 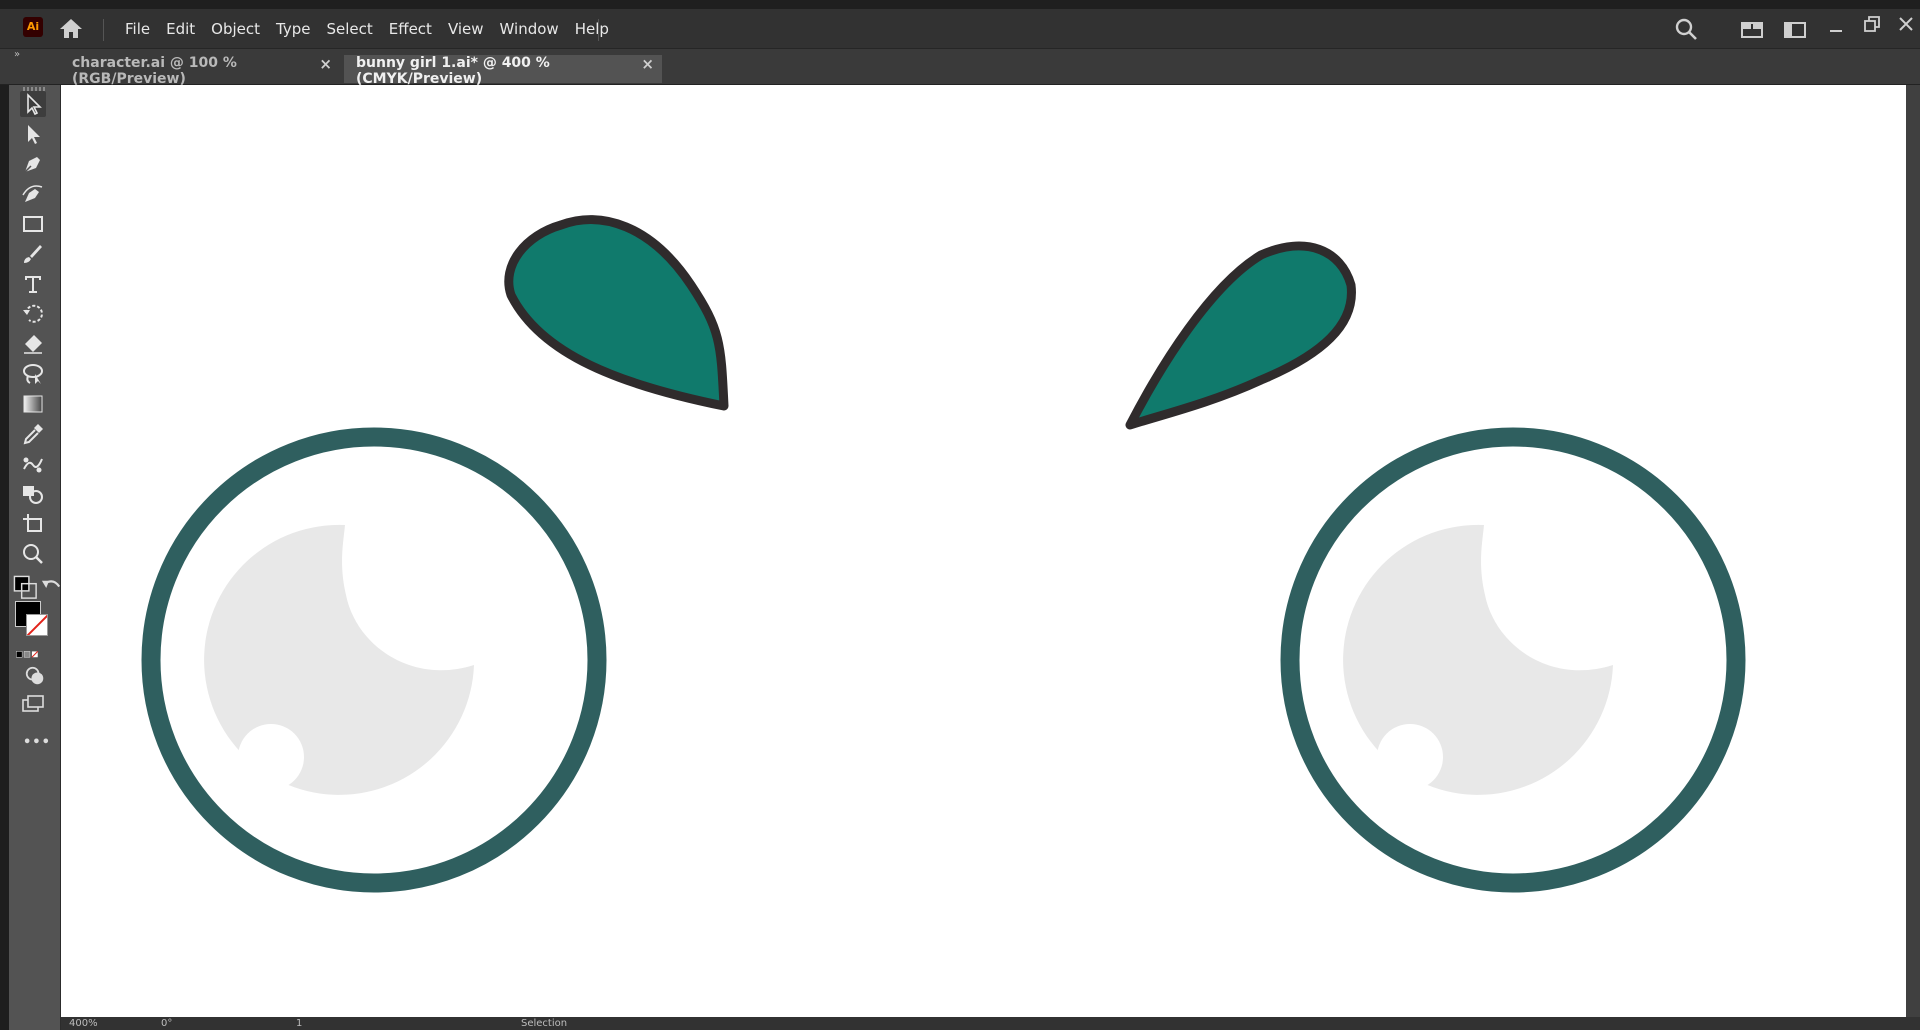 What do you see at coordinates (33, 27) in the screenshot?
I see `app-logo: Ai` at bounding box center [33, 27].